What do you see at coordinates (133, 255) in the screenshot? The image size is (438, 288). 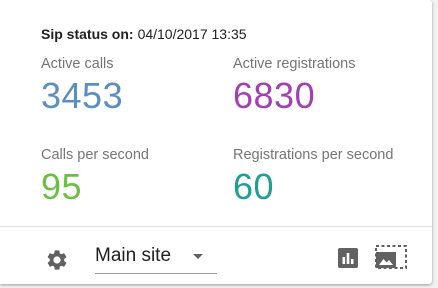 I see `site-select-value: Main site` at bounding box center [133, 255].